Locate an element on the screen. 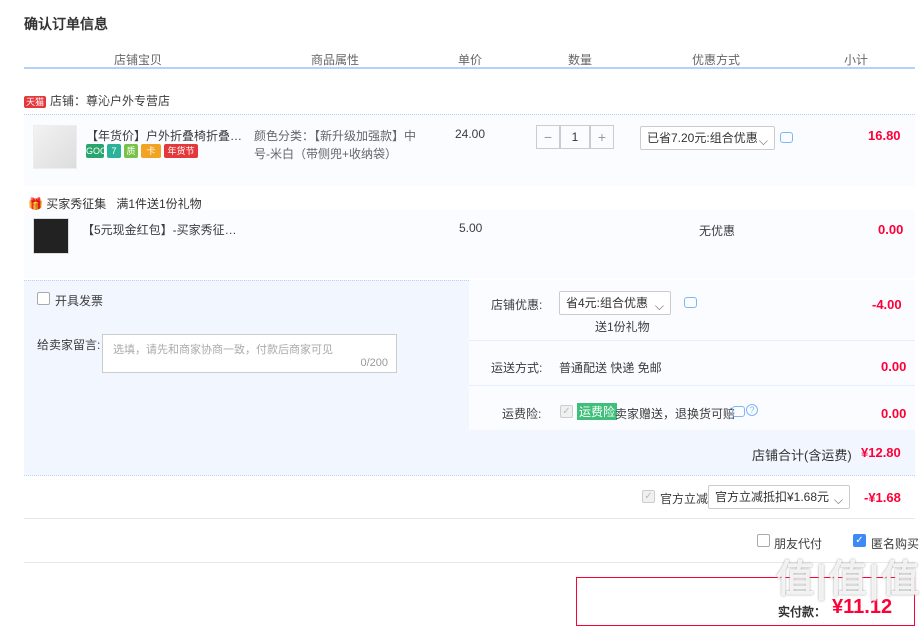 This screenshot has height=626, width=923. invoice-checkbox is located at coordinates (43, 298).